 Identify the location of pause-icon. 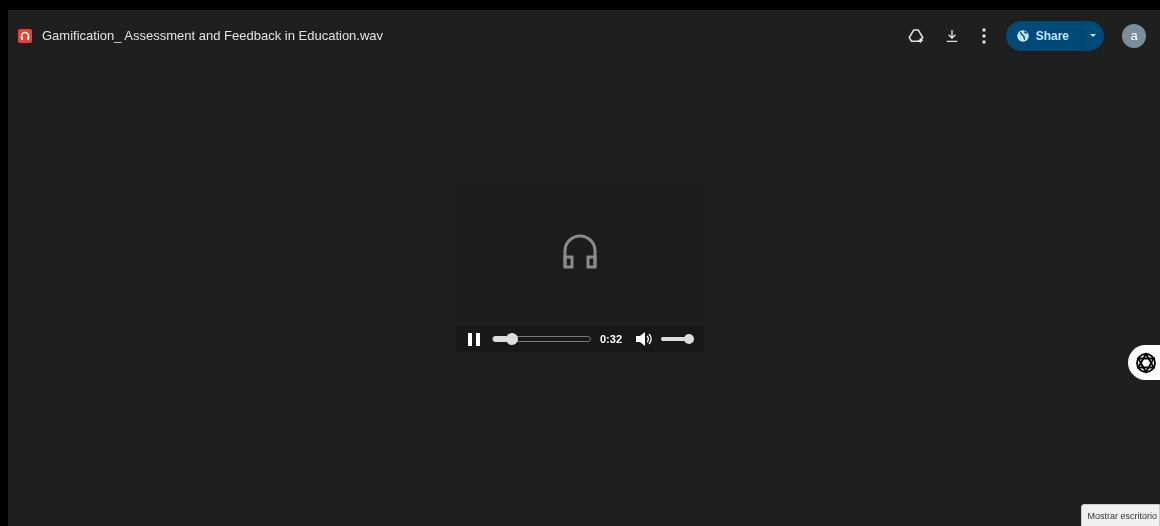
(474, 339).